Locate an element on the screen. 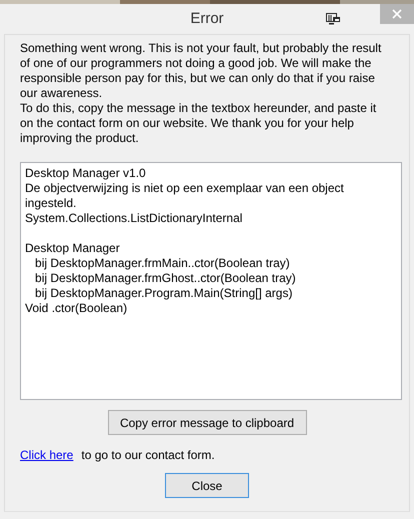 Image resolution: width=414 pixels, height=519 pixels. intro-paragraph: Something went wrong. This is not your fault, but probably the result of one of our programmers not doing a good job. We will make the responsible person pay for this, but we can only do that if you raise our awareness. is located at coordinates (201, 71).